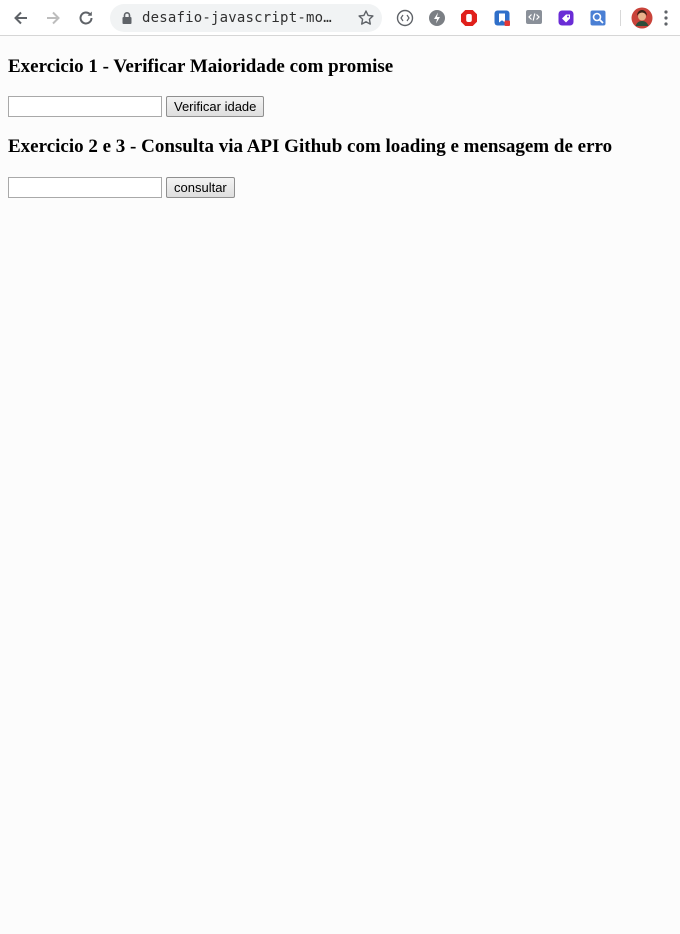  I want to click on toolbar-divider, so click(620, 18).